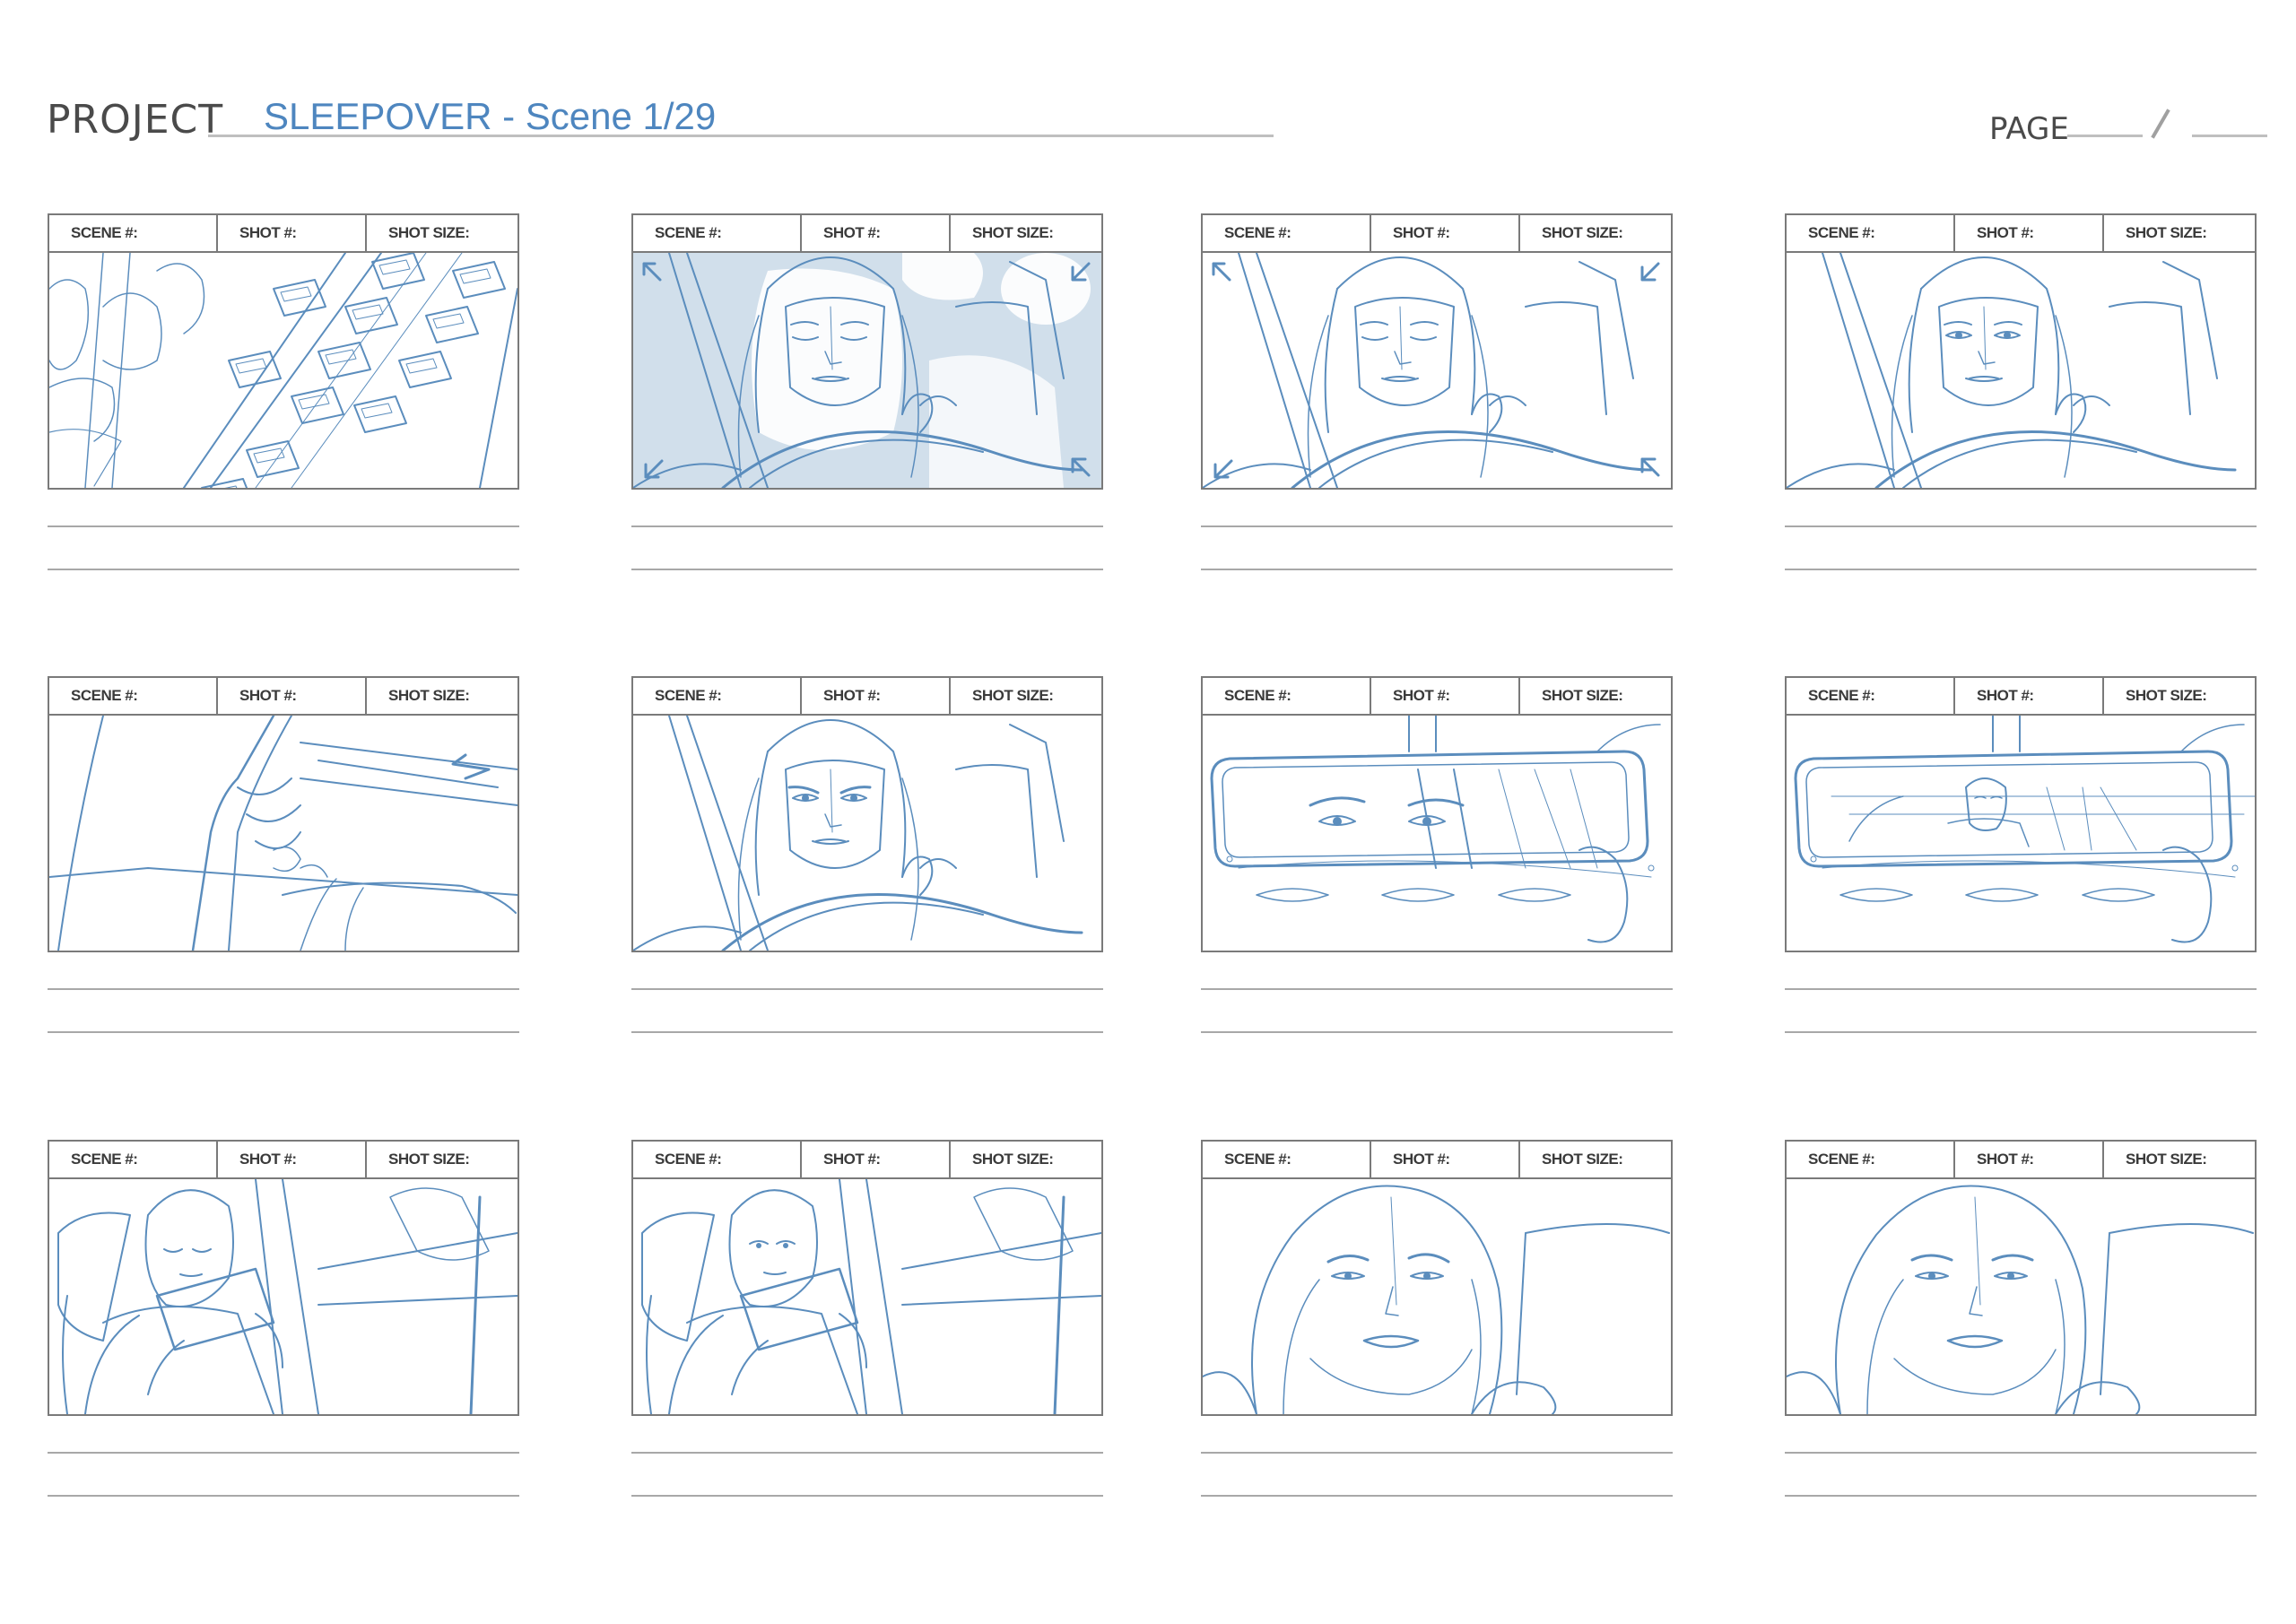 Image resolution: width=2296 pixels, height=1624 pixels. Describe the element at coordinates (2012, 370) in the screenshot. I see `sketch-woman-driving-eyes-open` at that location.